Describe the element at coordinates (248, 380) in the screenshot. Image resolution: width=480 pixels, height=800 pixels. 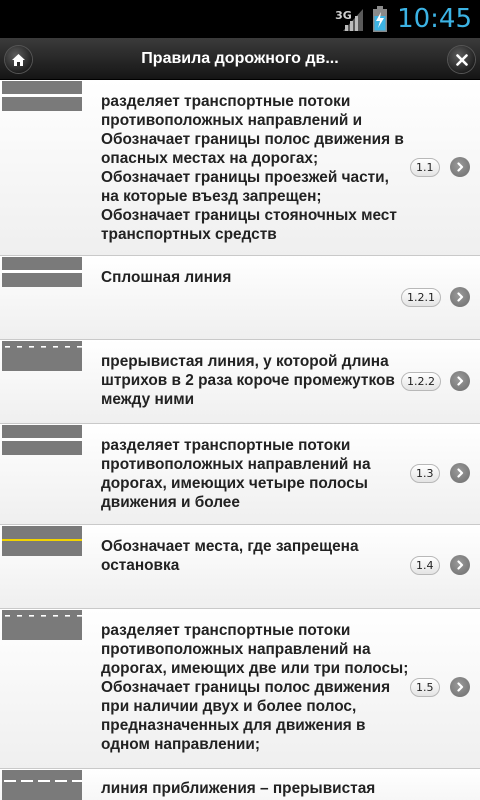
I see `description-line: штрихов в 2 раза короче промежутков` at that location.